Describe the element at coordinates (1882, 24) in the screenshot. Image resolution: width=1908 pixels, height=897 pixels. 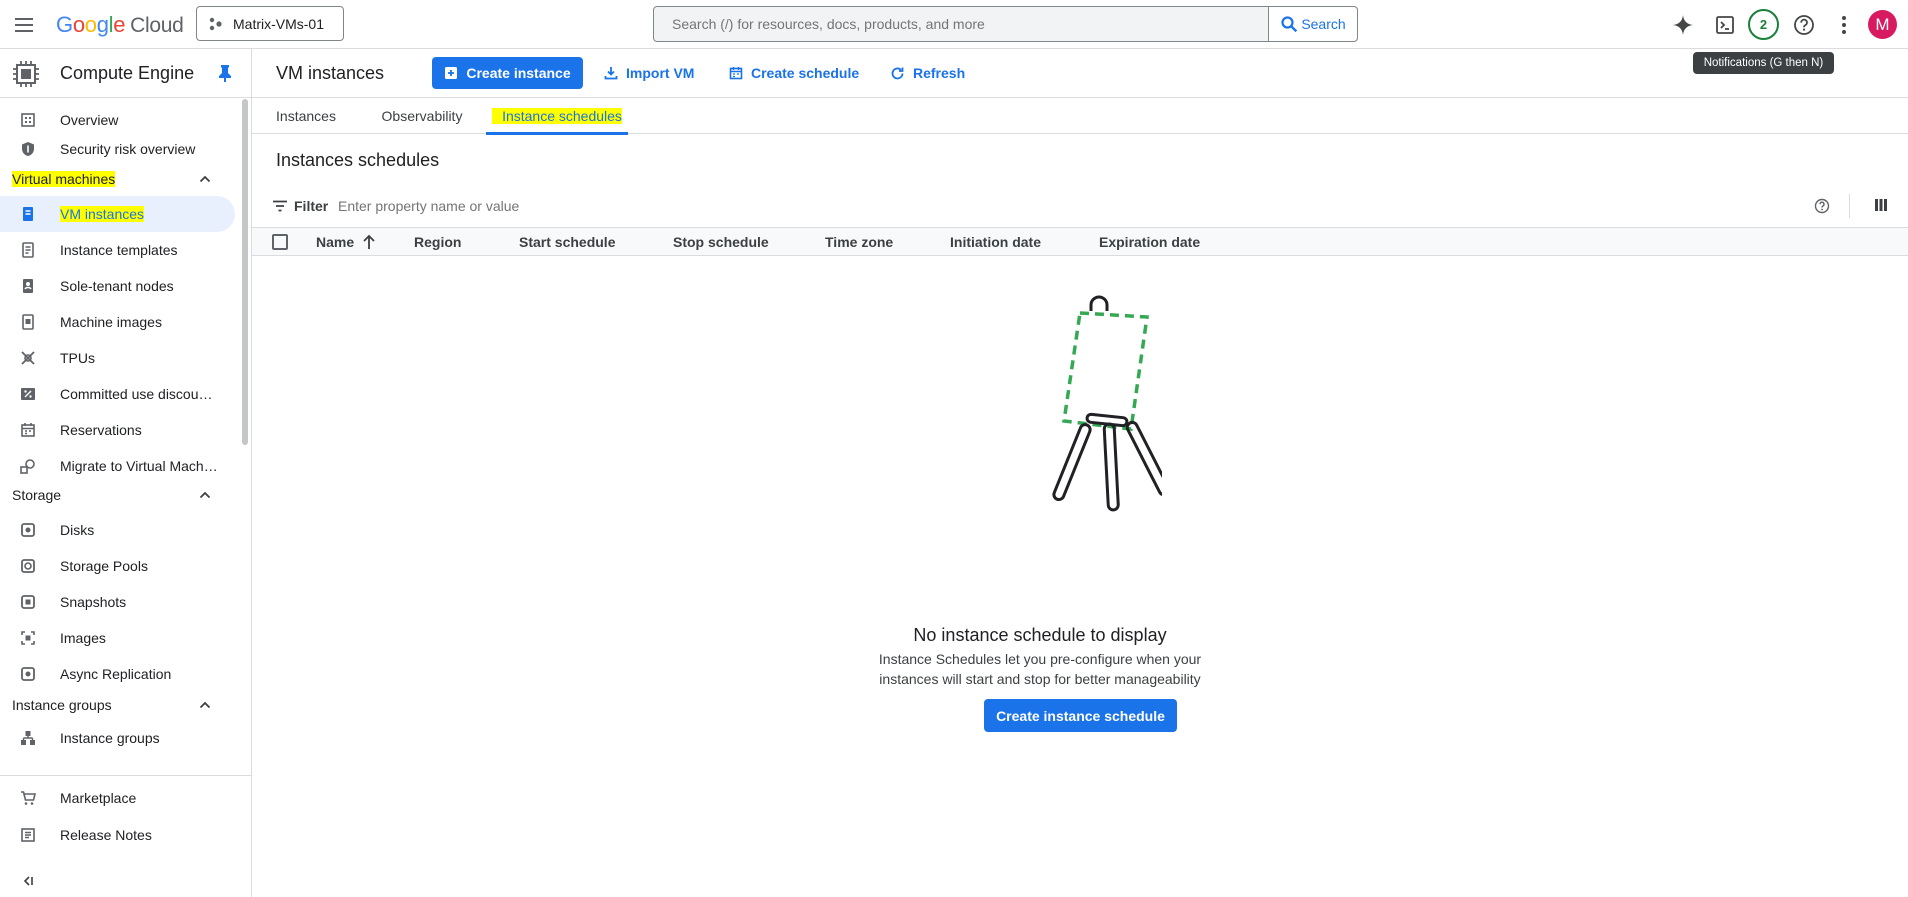
I see `account-avatar: M` at that location.